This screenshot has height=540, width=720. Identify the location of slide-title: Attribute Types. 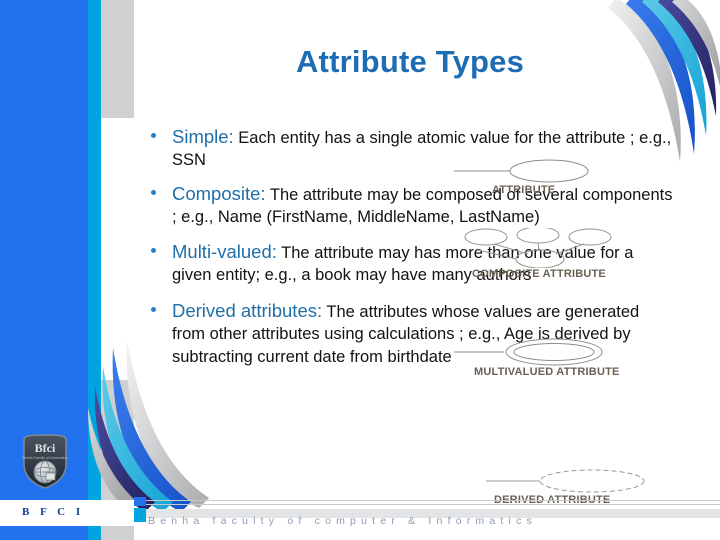
(410, 61).